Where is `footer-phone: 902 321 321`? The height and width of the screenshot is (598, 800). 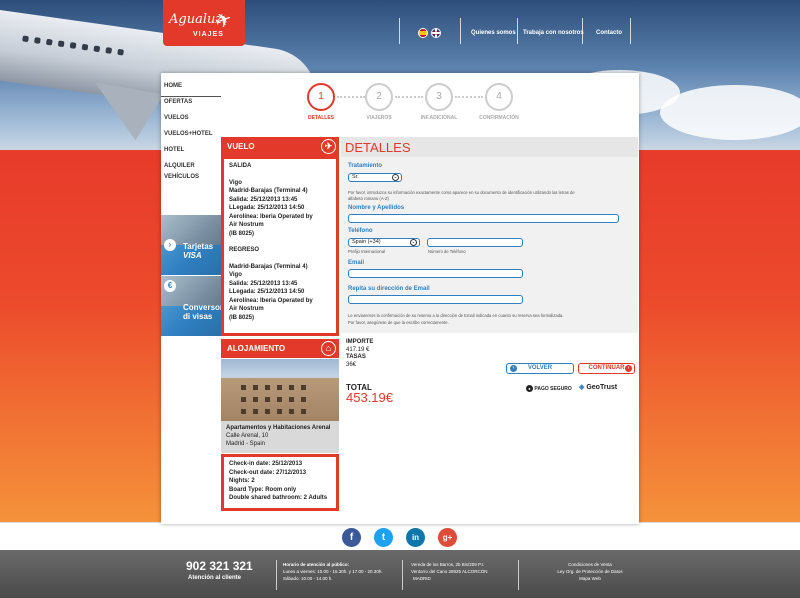
footer-phone: 902 321 321 is located at coordinates (219, 566).